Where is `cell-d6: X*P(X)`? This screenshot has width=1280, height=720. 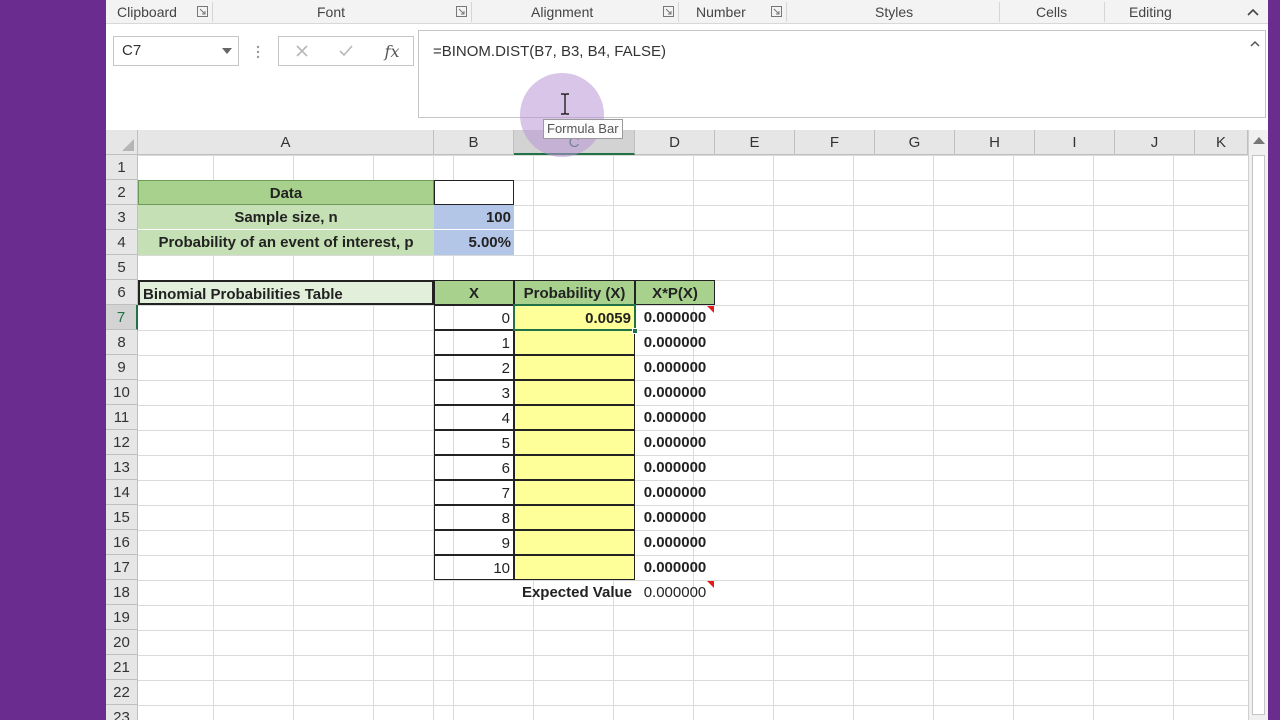 cell-d6: X*P(X) is located at coordinates (675, 292).